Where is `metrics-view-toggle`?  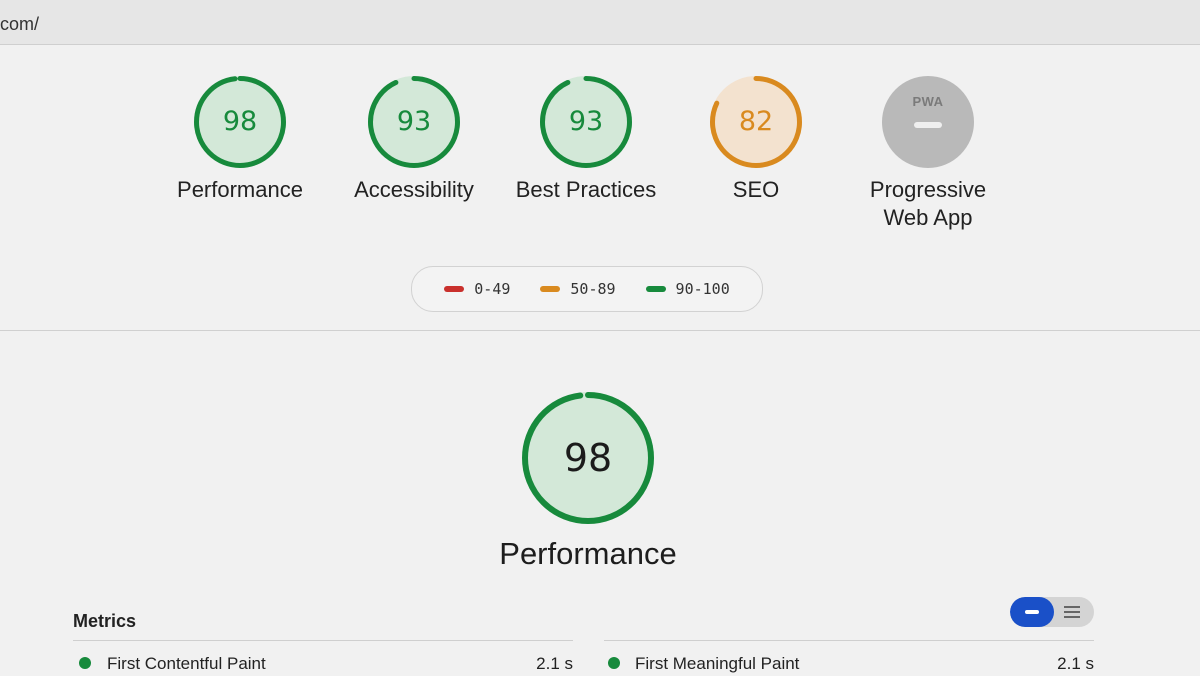
metrics-view-toggle is located at coordinates (1052, 612).